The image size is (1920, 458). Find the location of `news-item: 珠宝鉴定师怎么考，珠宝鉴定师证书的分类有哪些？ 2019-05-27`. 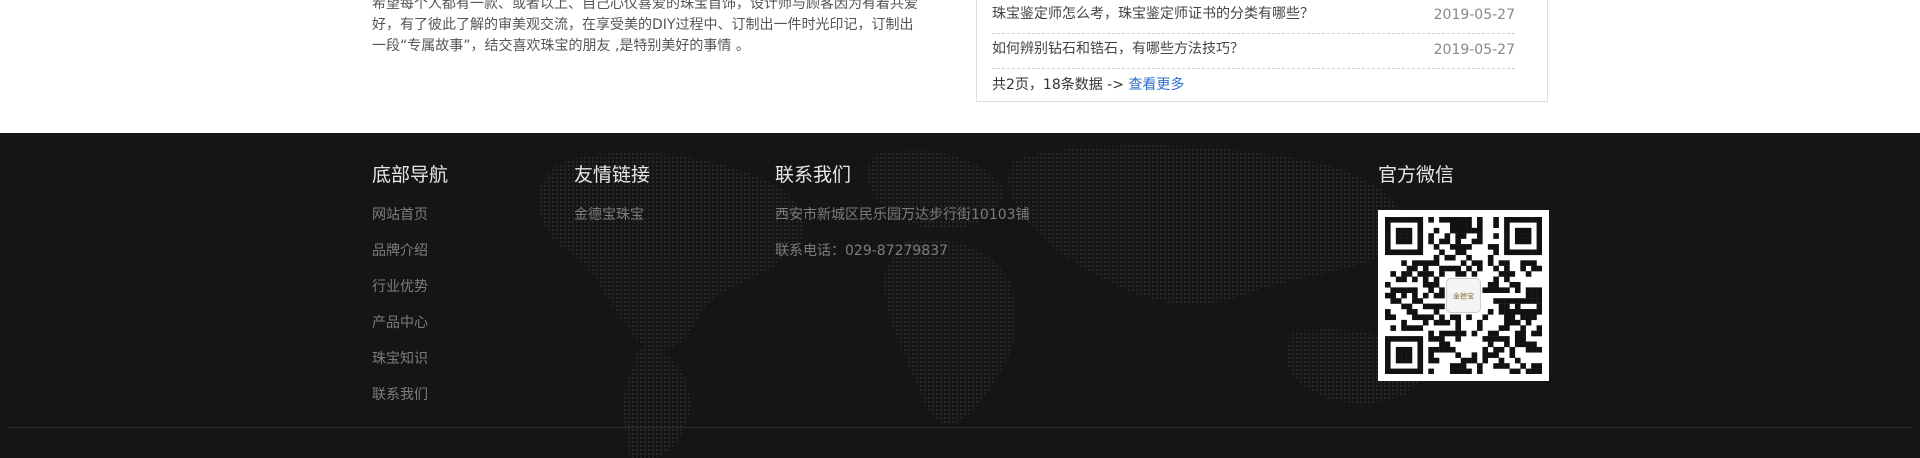

news-item: 珠宝鉴定师怎么考，珠宝鉴定师证书的分类有哪些？ 2019-05-27 is located at coordinates (1253, 17).